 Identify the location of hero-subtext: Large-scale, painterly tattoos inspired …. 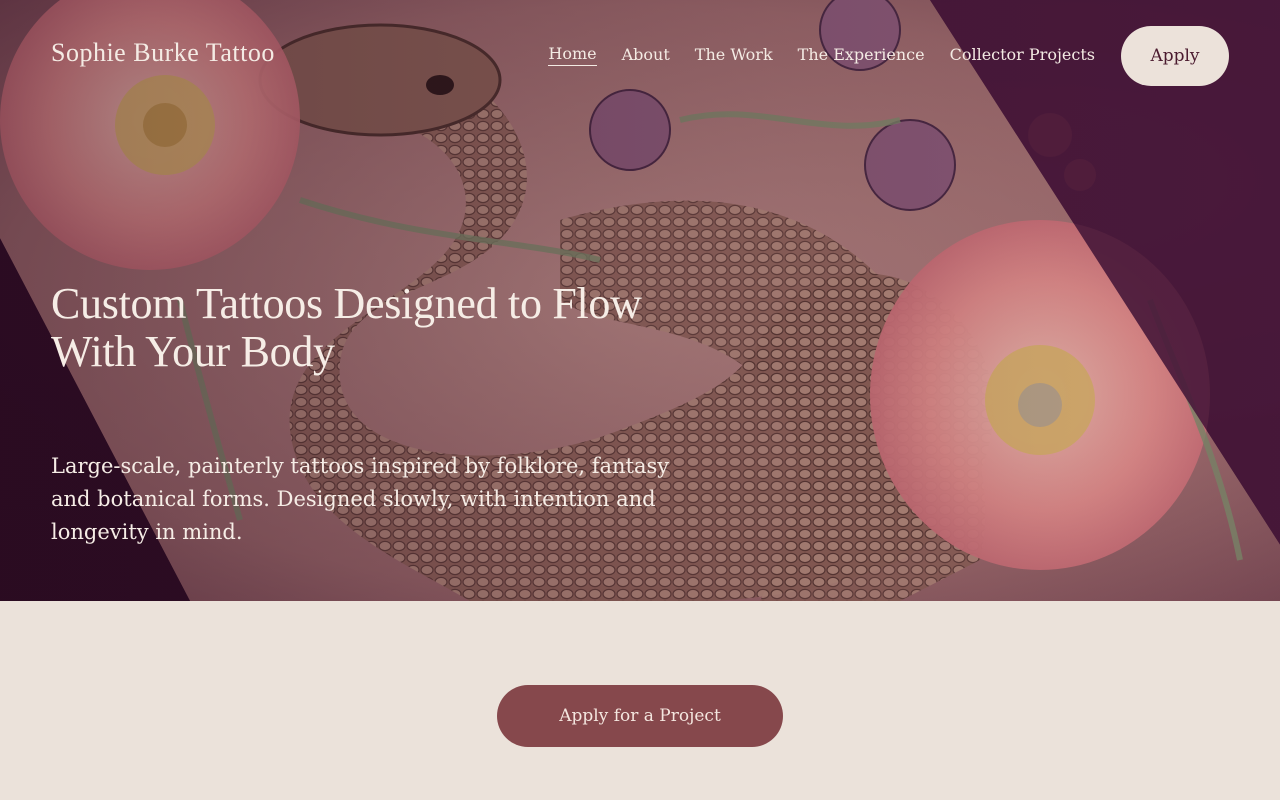
(360, 499).